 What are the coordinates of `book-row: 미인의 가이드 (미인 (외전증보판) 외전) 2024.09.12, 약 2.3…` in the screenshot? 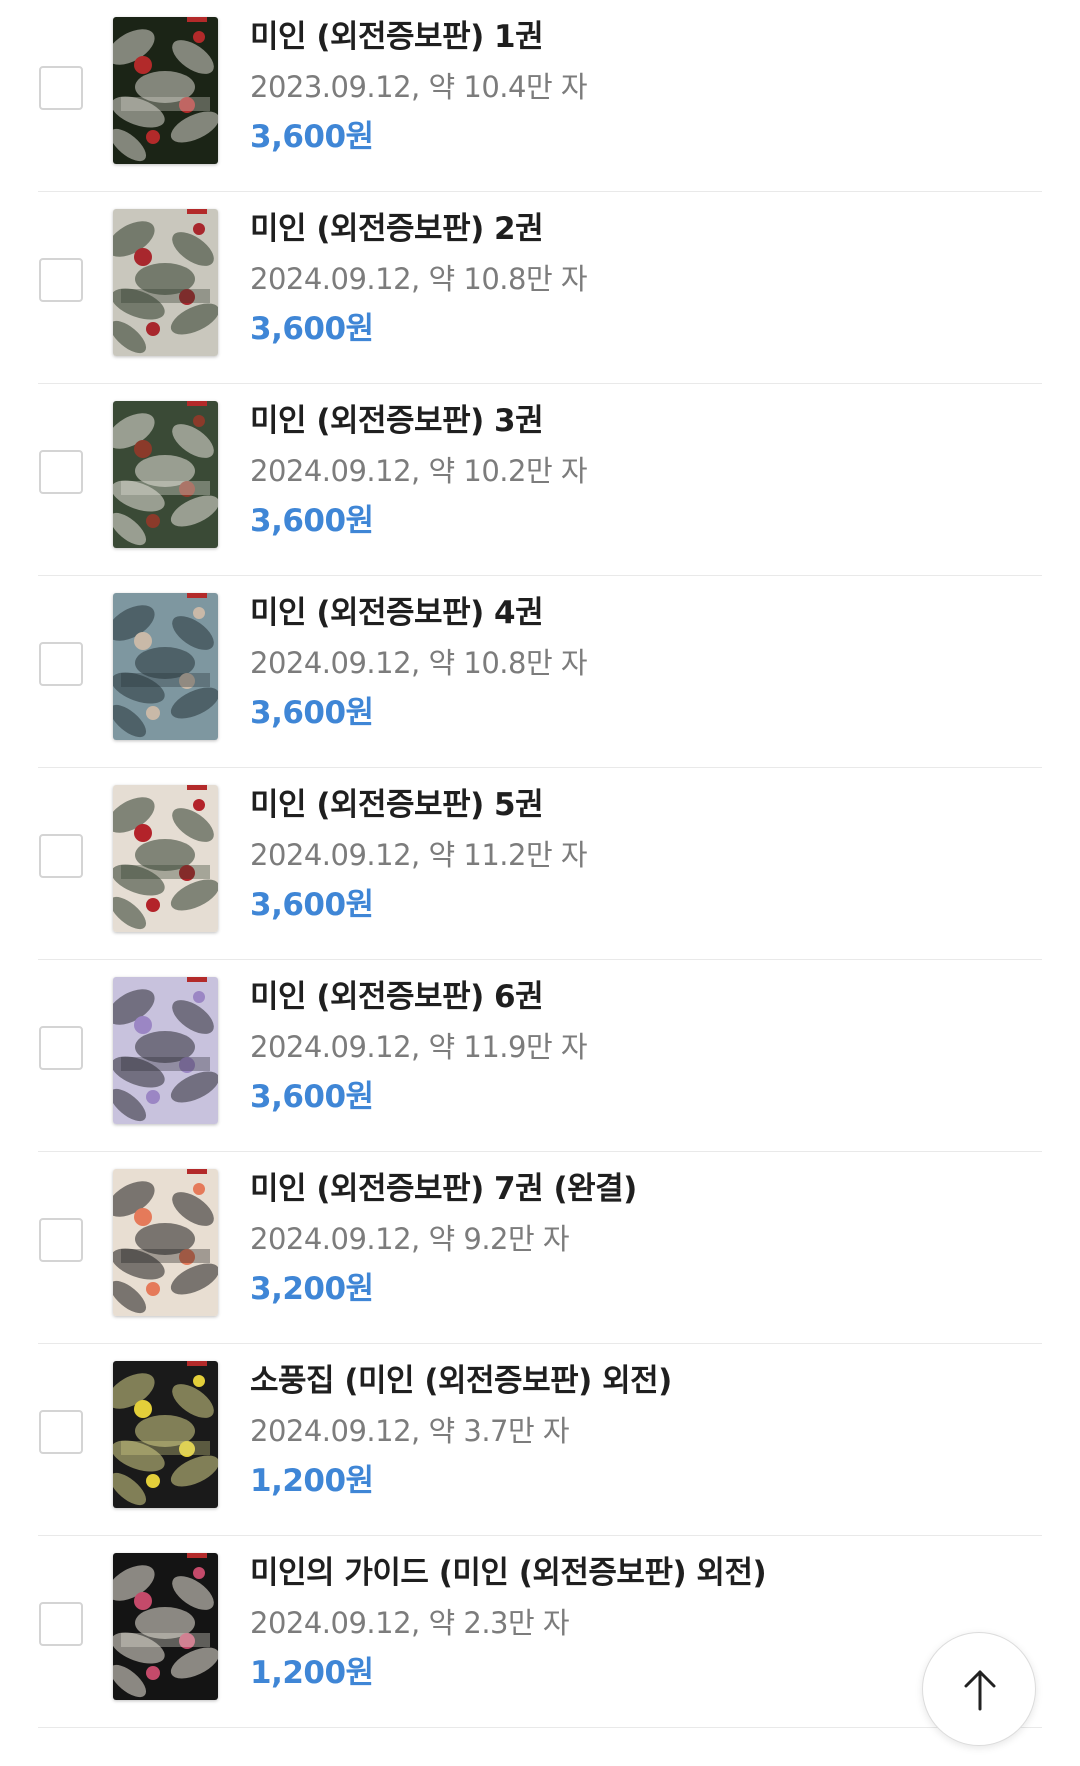 It's located at (540, 1632).